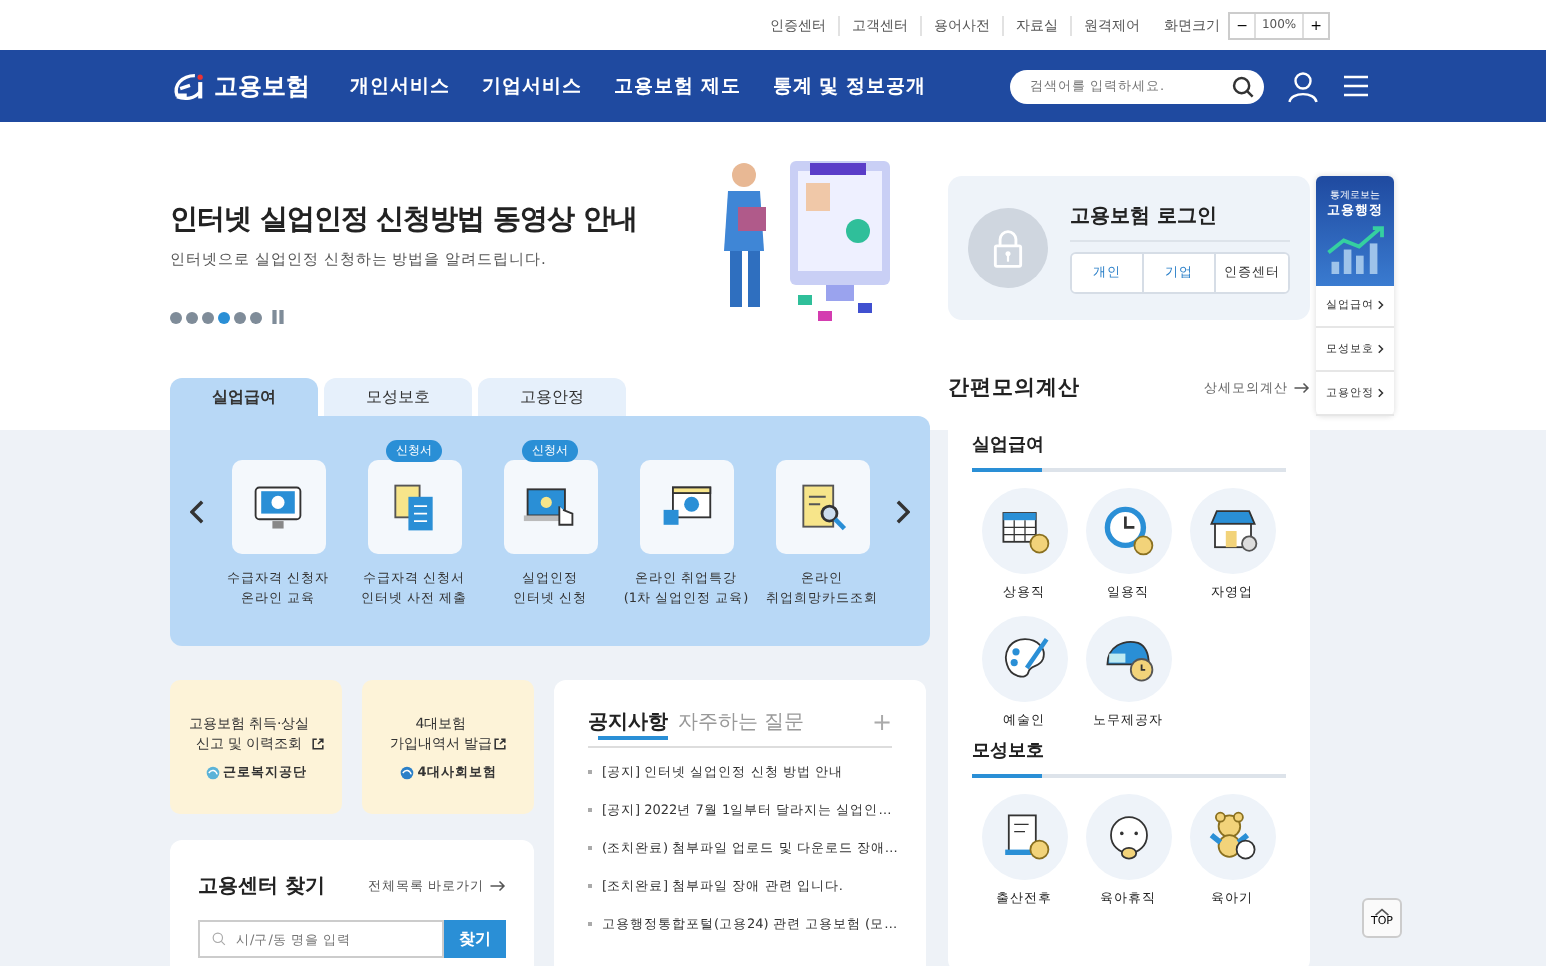 The width and height of the screenshot is (1546, 966). I want to click on pause-icon, so click(278, 317).